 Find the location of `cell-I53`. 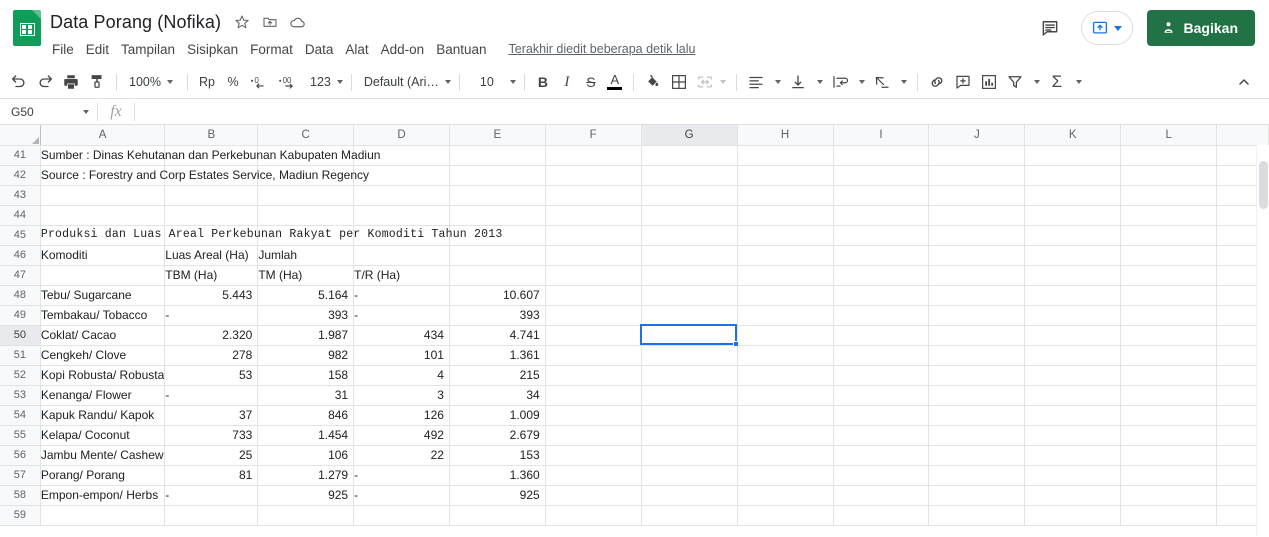

cell-I53 is located at coordinates (881, 395).